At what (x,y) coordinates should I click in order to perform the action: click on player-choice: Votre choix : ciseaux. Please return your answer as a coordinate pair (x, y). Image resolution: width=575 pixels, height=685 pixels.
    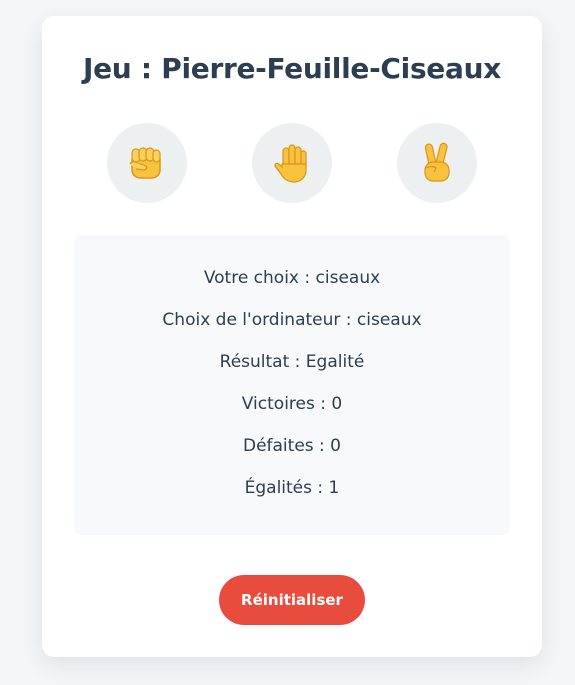
    Looking at the image, I should click on (292, 278).